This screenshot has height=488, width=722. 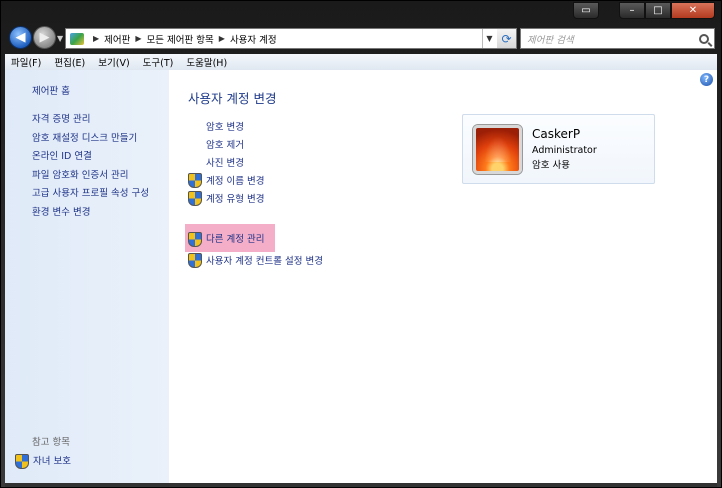 I want to click on sidebar-item-link-online-id: 온라인 ID 연결, so click(x=90, y=155).